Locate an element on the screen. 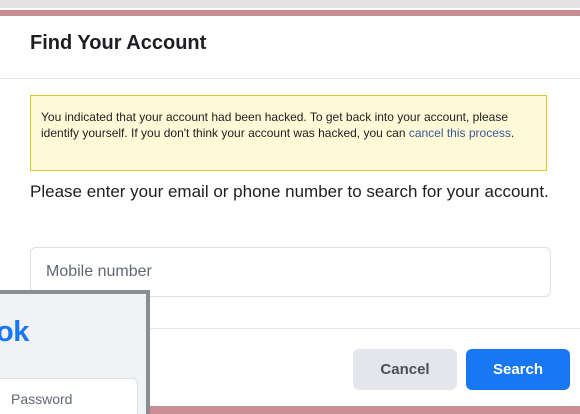 The height and width of the screenshot is (414, 580). cancel-process-link: cancel this process is located at coordinates (460, 133).